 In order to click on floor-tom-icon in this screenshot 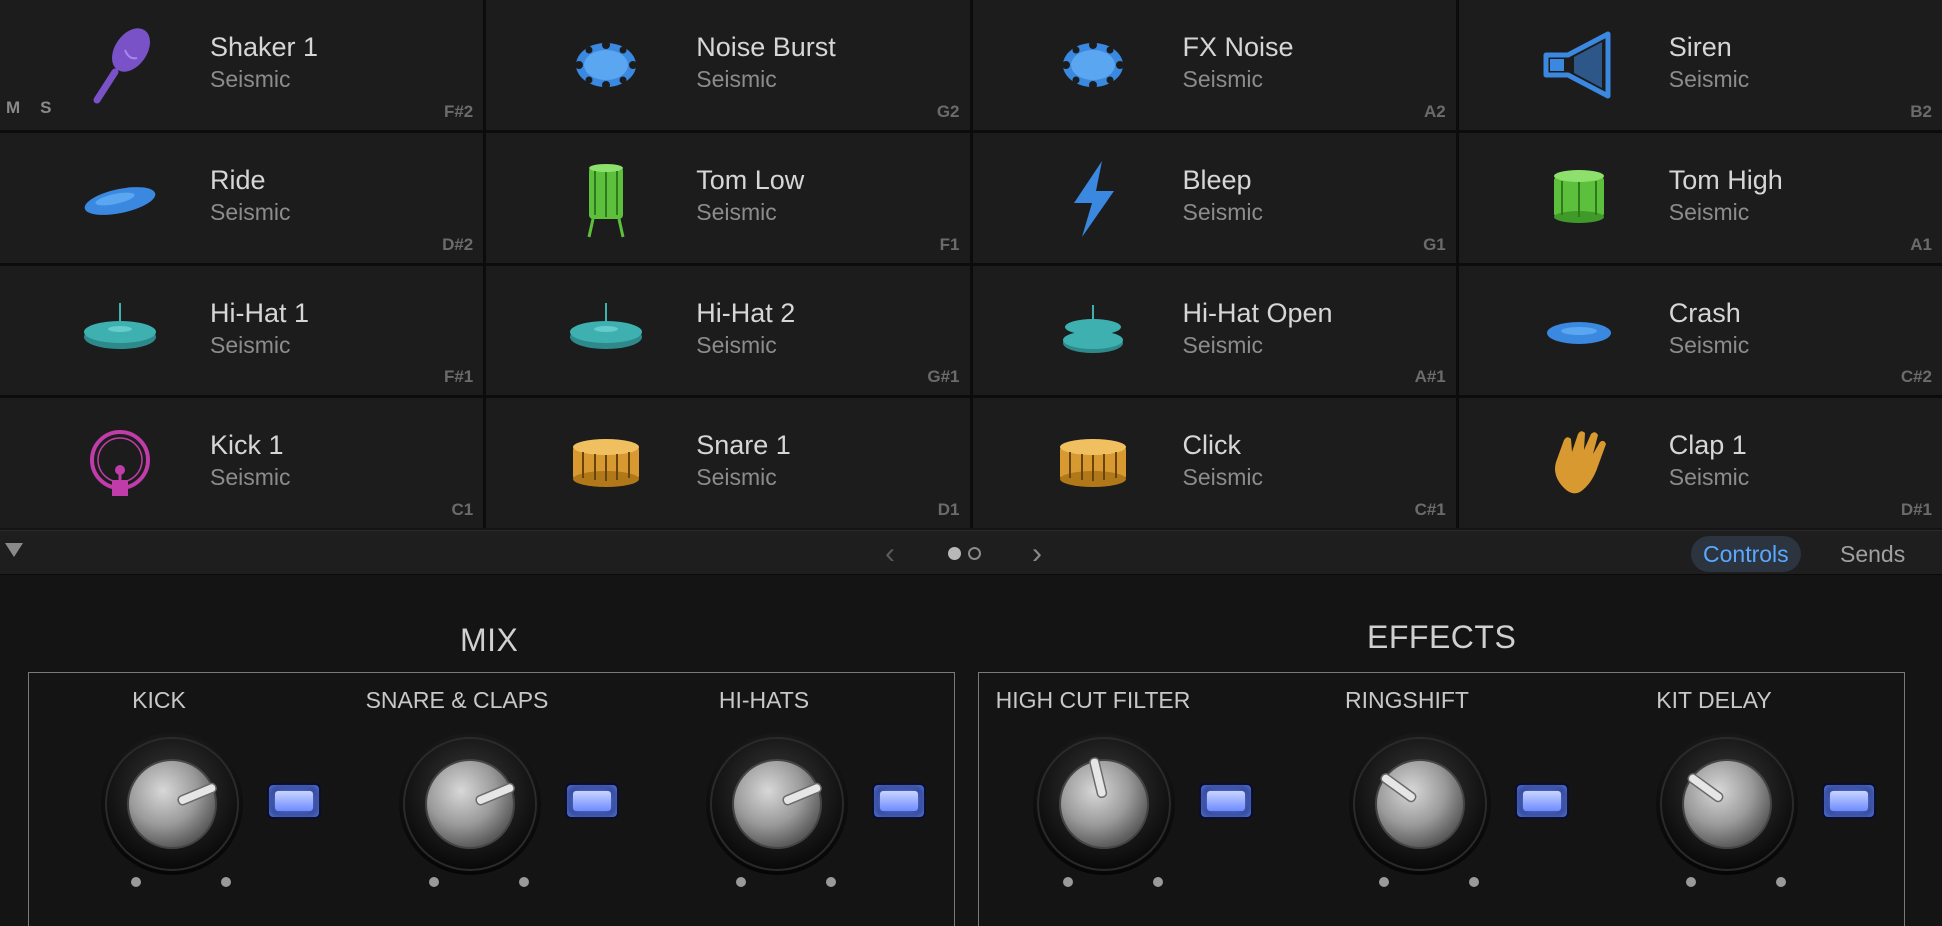, I will do `click(606, 198)`.